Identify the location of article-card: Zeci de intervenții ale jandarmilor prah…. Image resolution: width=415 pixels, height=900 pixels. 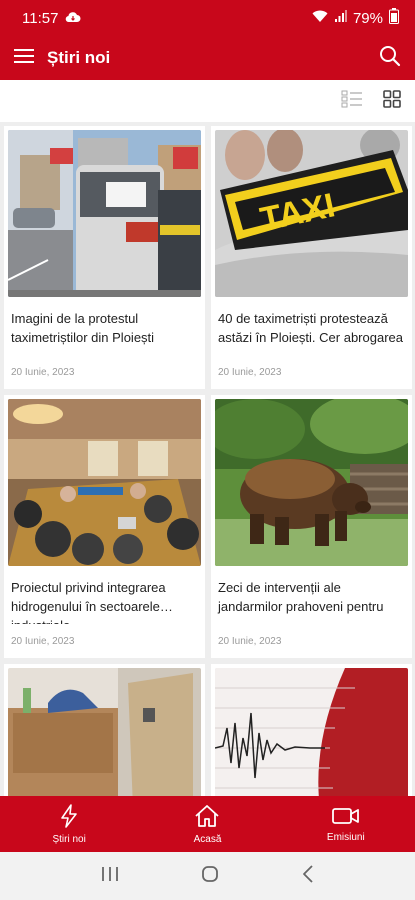
(311, 526).